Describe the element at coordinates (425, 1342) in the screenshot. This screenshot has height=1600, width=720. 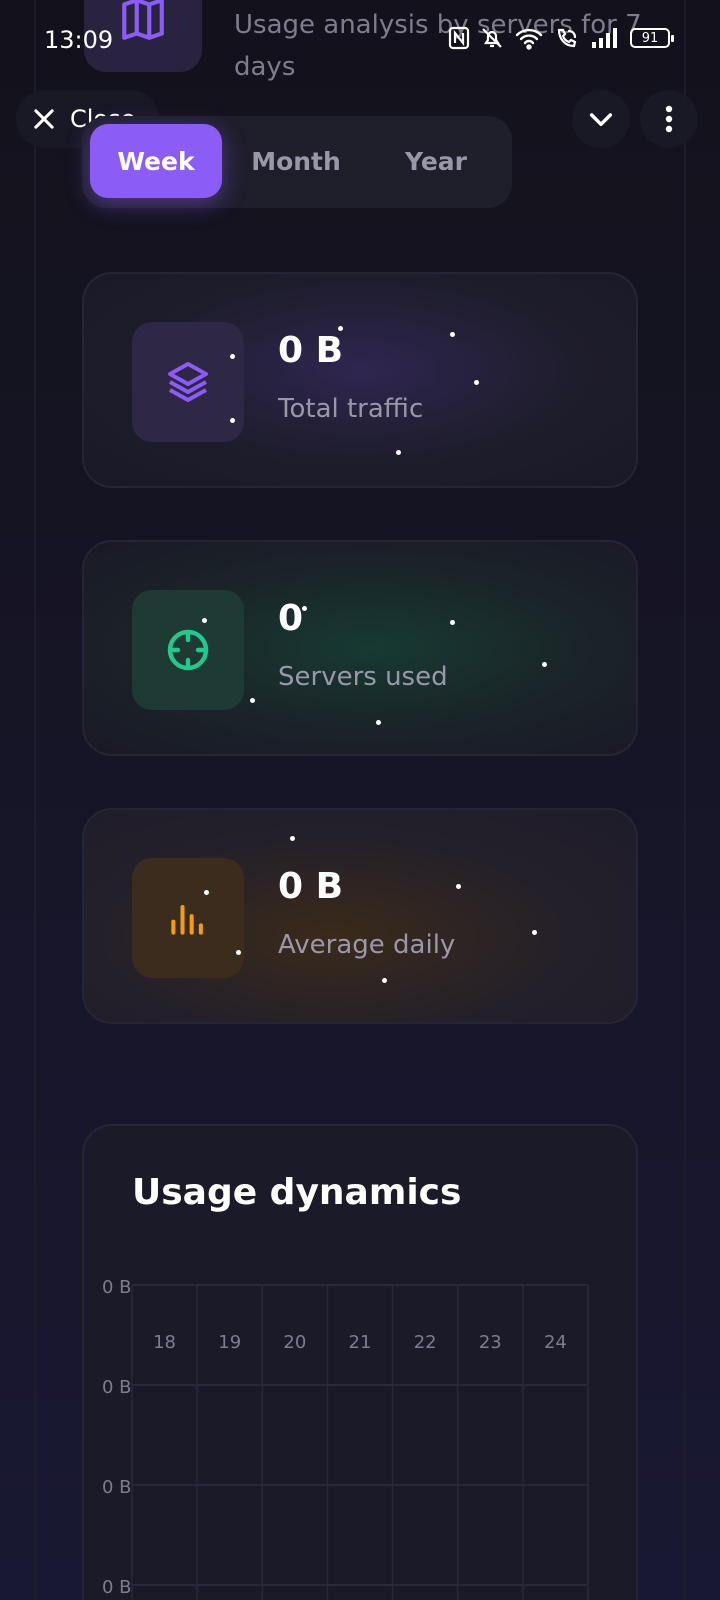
I see `x-tick-label: 22` at that location.